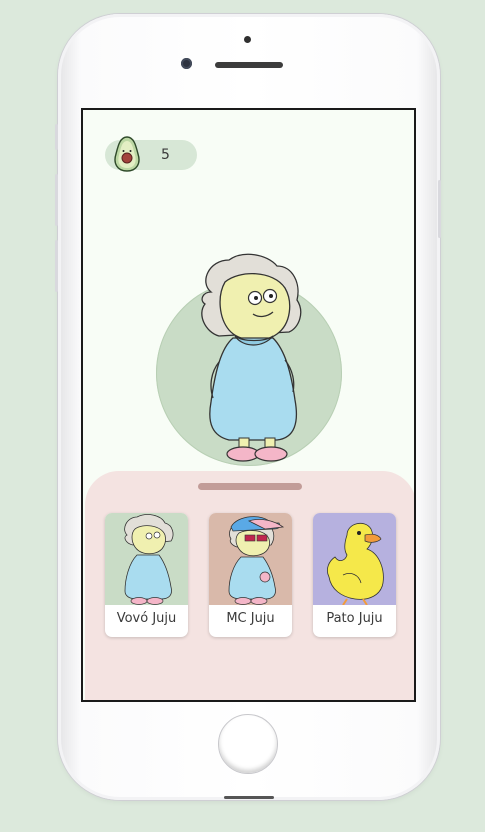 This screenshot has height=832, width=485. Describe the element at coordinates (56, 137) in the screenshot. I see `side-button` at that location.